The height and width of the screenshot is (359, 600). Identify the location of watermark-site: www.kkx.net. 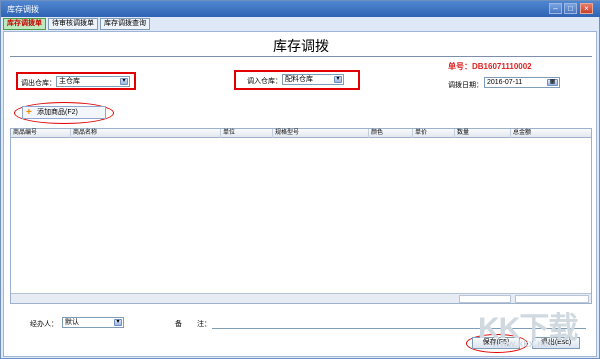
(522, 344).